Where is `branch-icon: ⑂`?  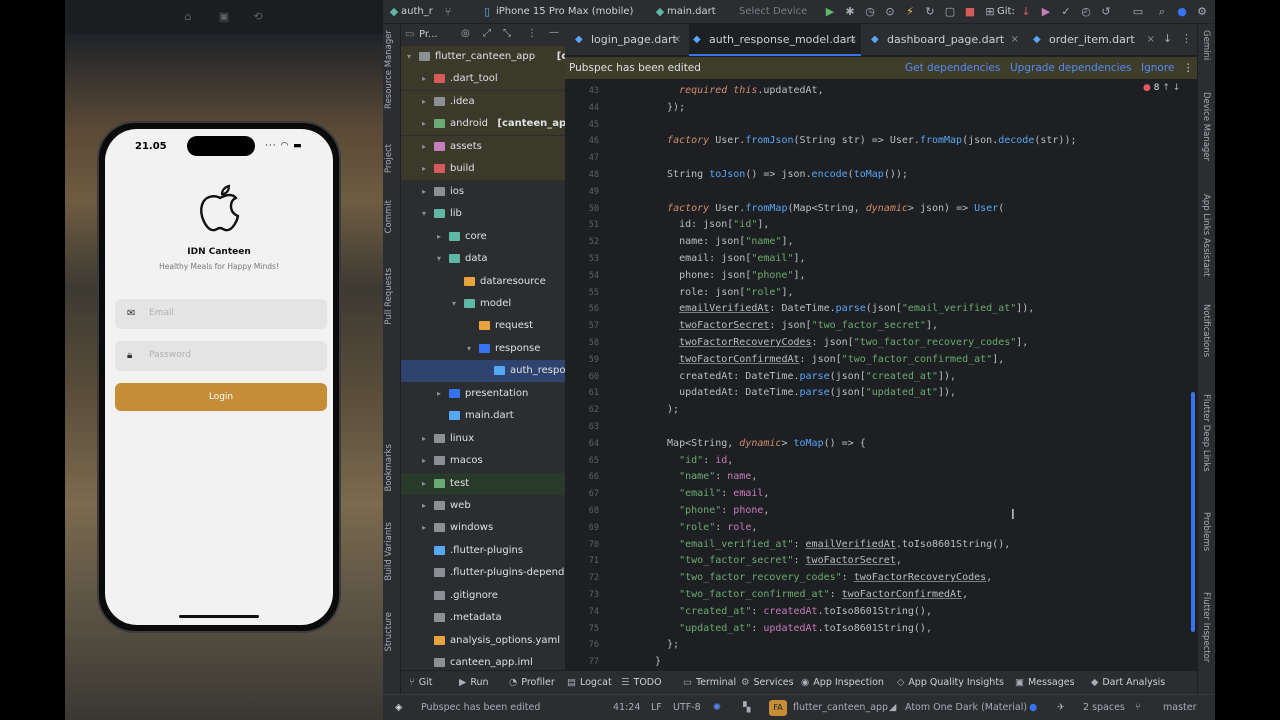
branch-icon: ⑂ is located at coordinates (448, 12).